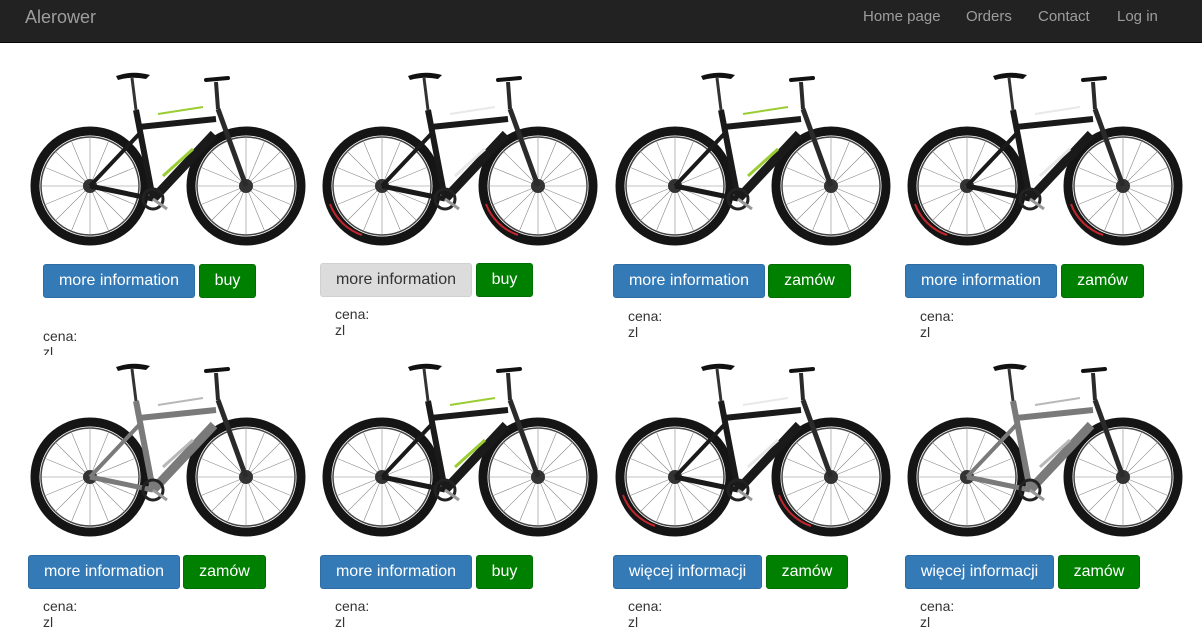 The height and width of the screenshot is (630, 1202). I want to click on nav-login: Log in, so click(1137, 17).